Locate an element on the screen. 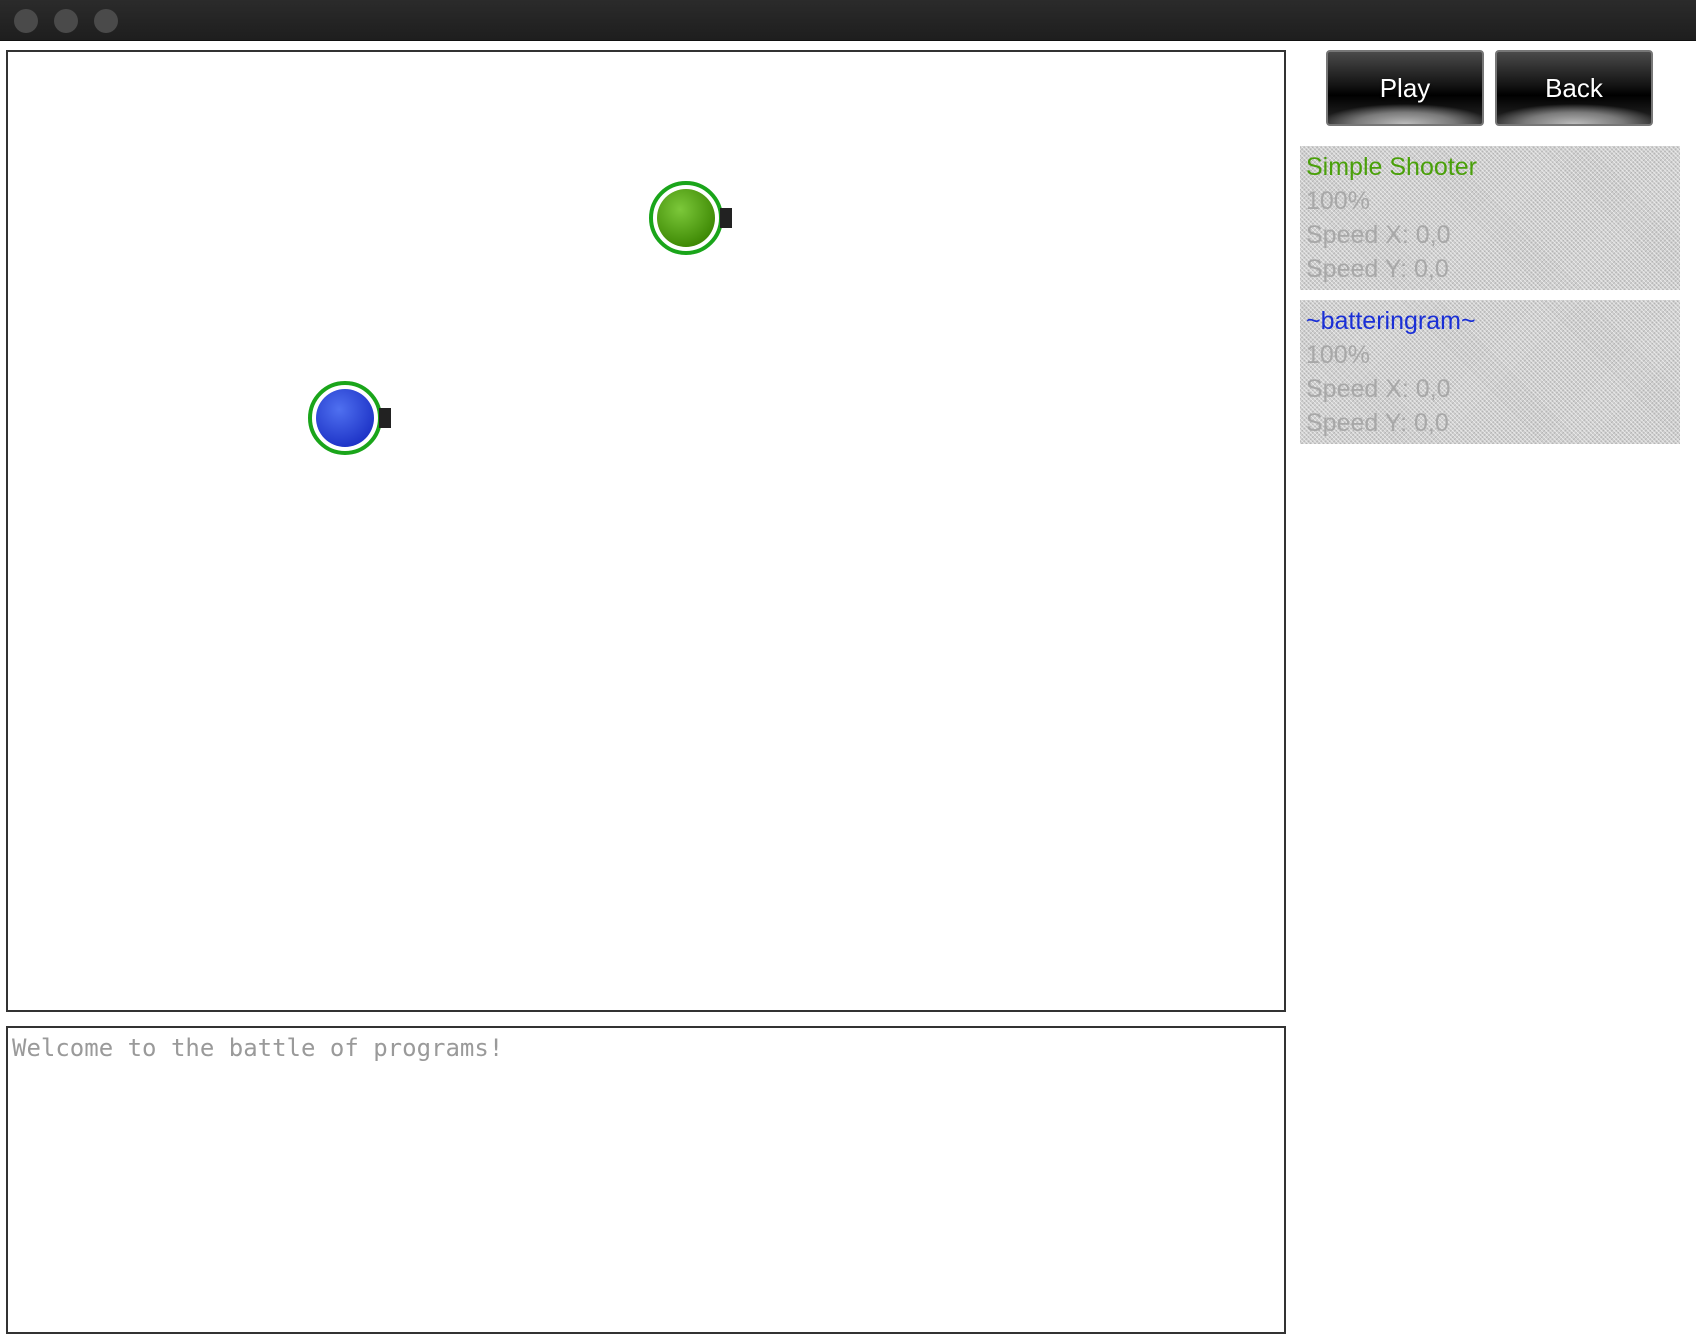 Image resolution: width=1696 pixels, height=1344 pixels. arena-canvas is located at coordinates (520, 318).